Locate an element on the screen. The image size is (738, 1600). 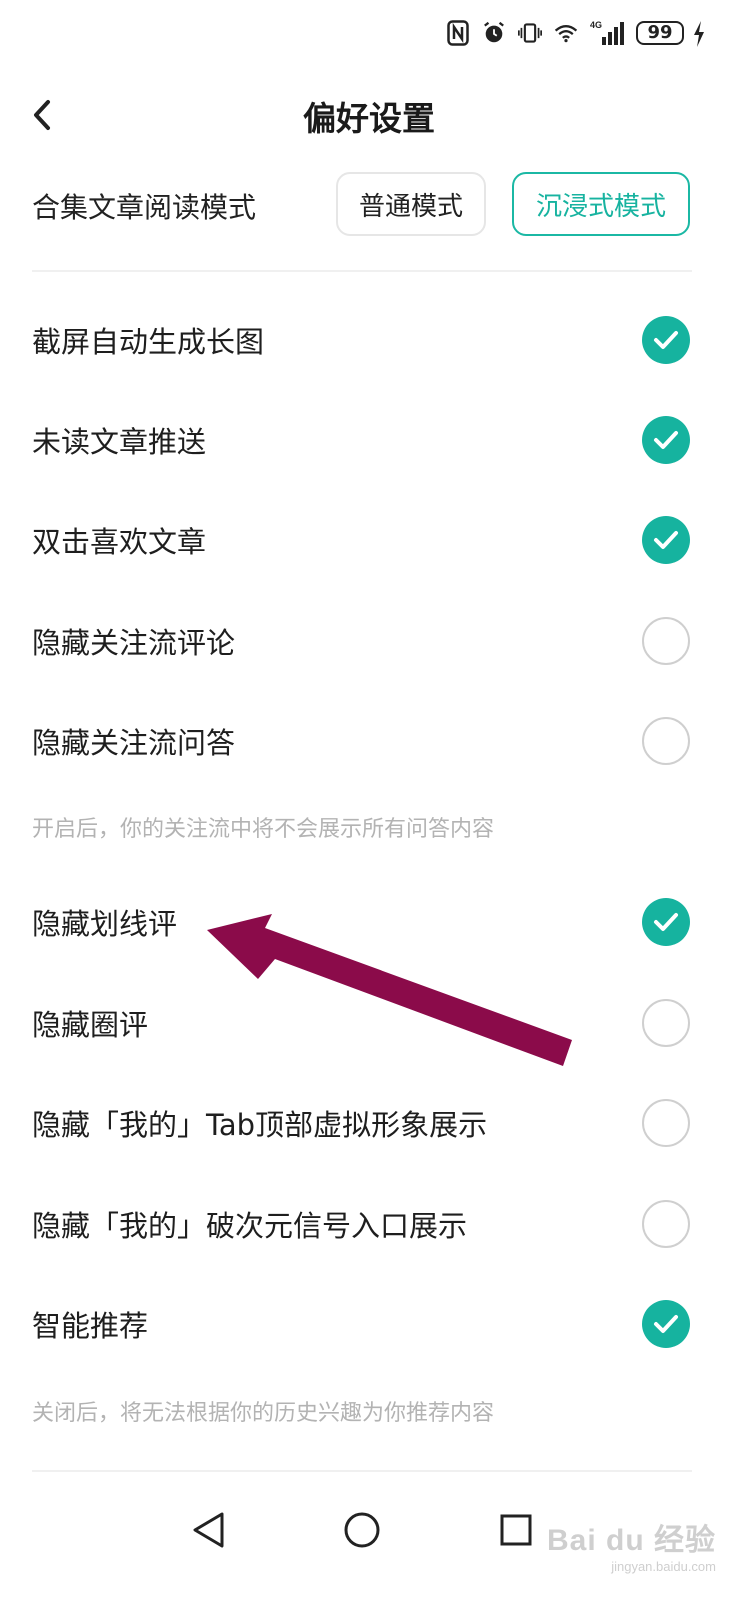
setting-row-double-tap-like: 双击喜欢文章 is located at coordinates (369, 540).